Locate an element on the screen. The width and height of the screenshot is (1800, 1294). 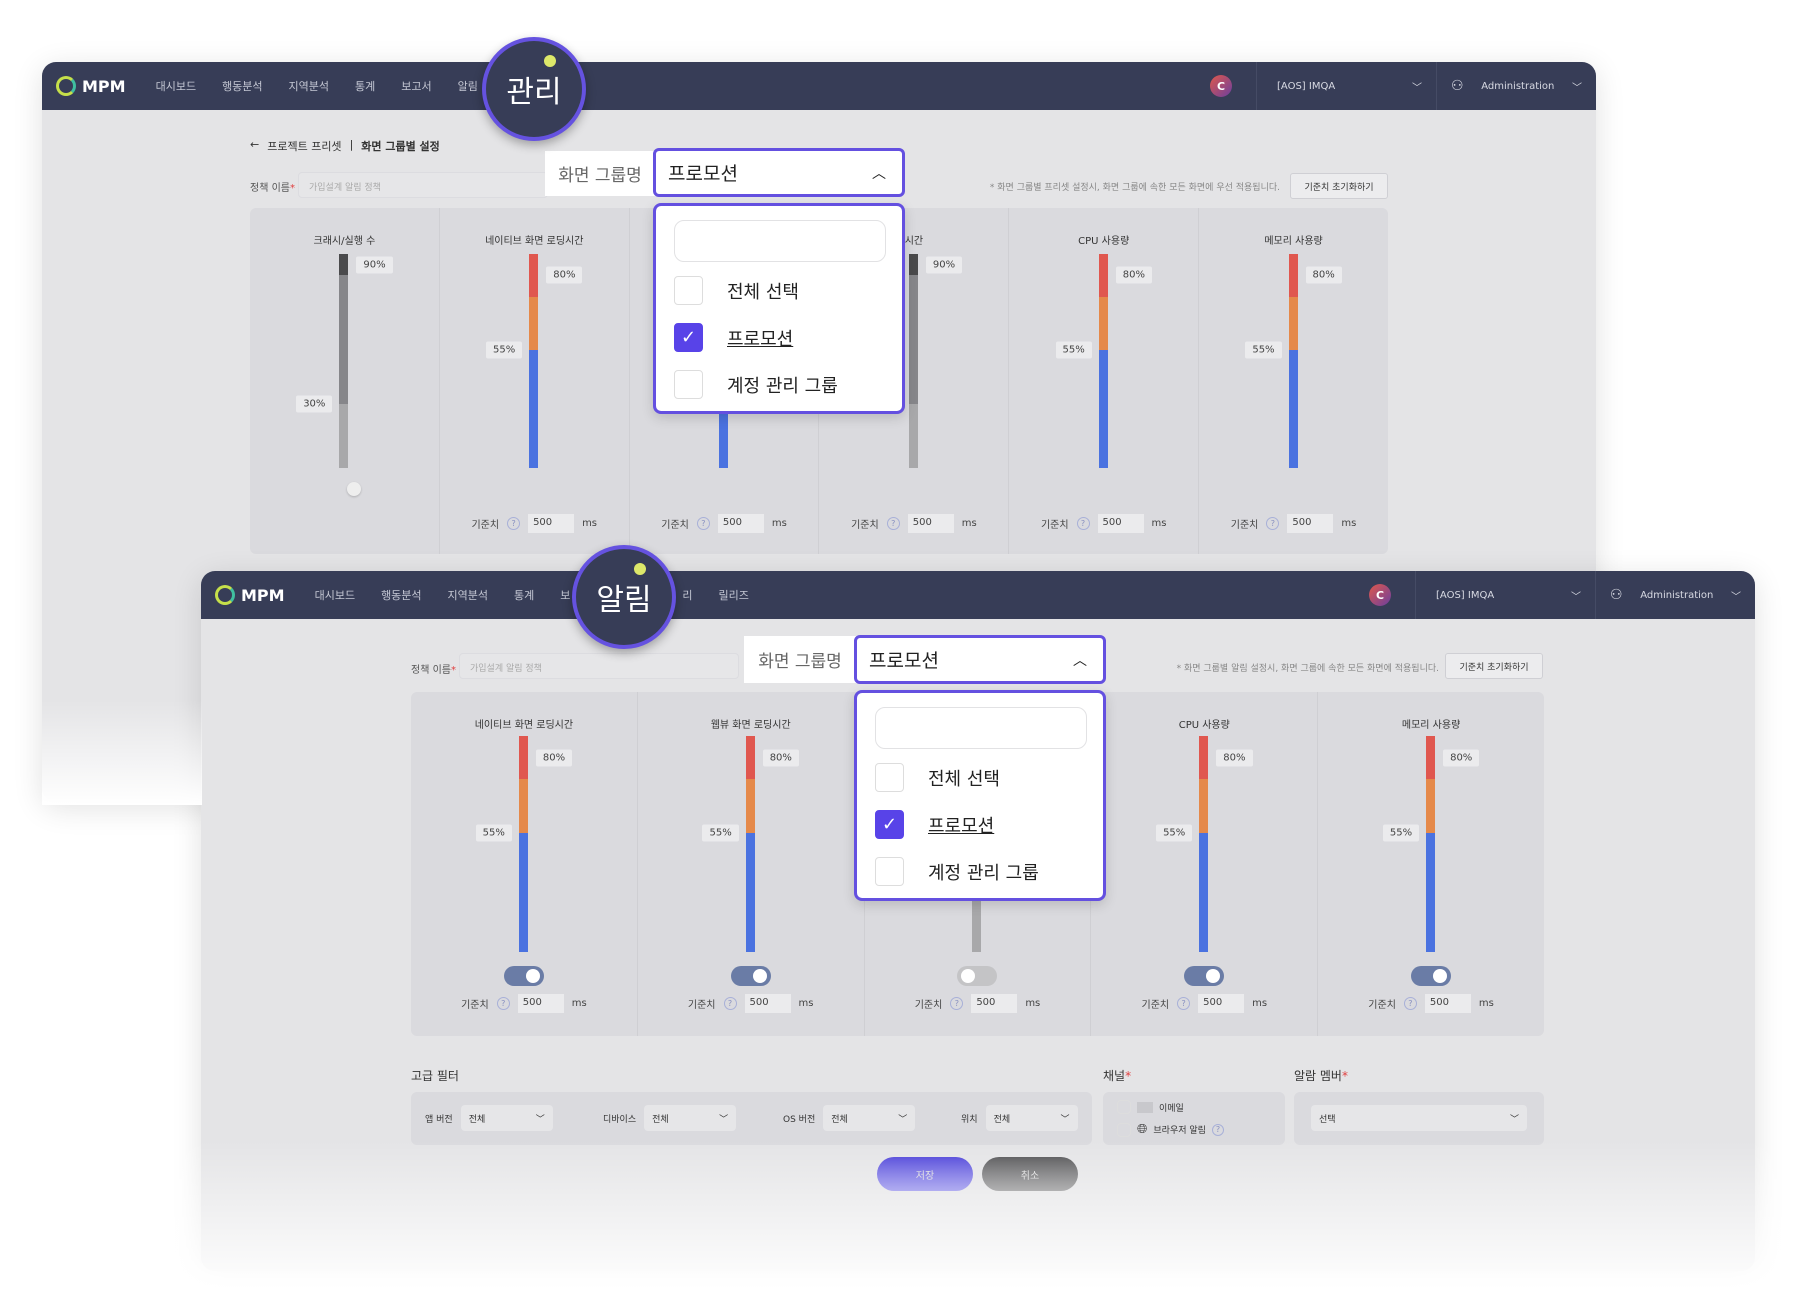
slider-handle is located at coordinates (354, 489).